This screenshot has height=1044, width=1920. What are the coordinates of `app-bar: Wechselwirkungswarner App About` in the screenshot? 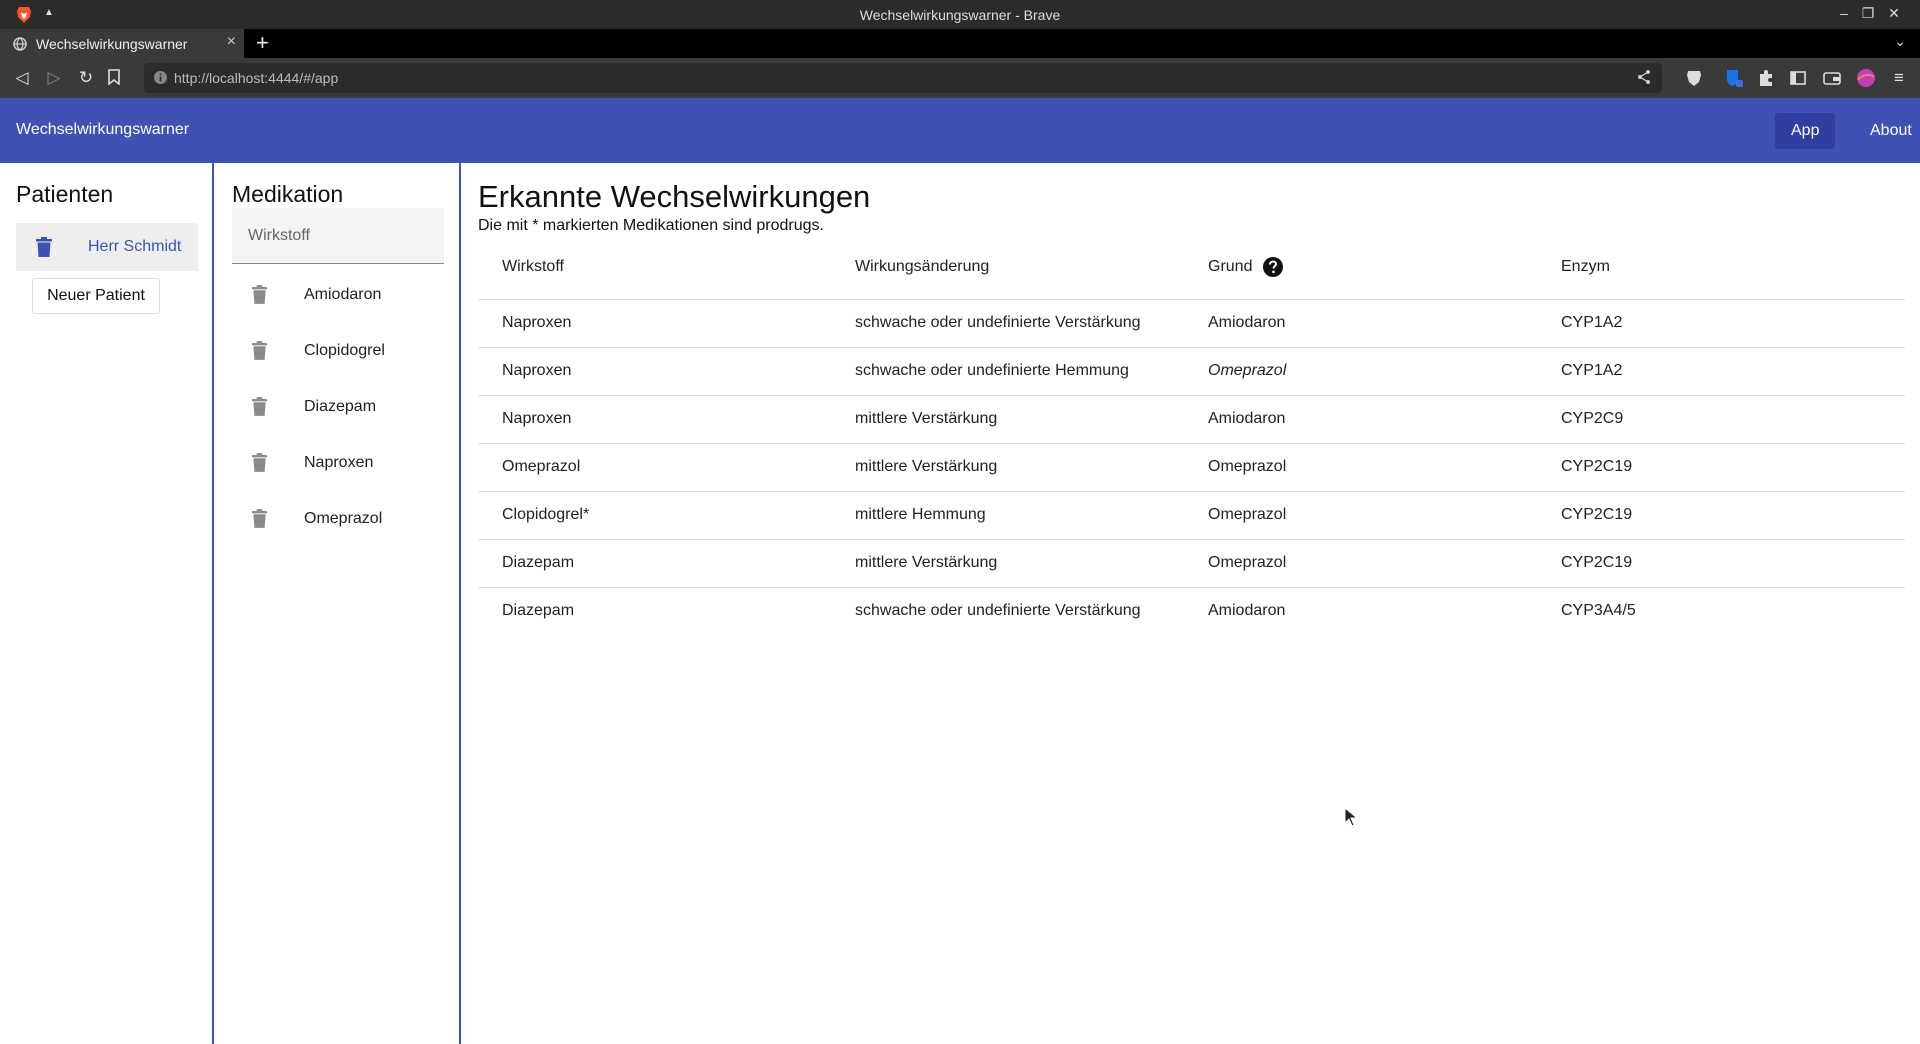 It's located at (960, 130).